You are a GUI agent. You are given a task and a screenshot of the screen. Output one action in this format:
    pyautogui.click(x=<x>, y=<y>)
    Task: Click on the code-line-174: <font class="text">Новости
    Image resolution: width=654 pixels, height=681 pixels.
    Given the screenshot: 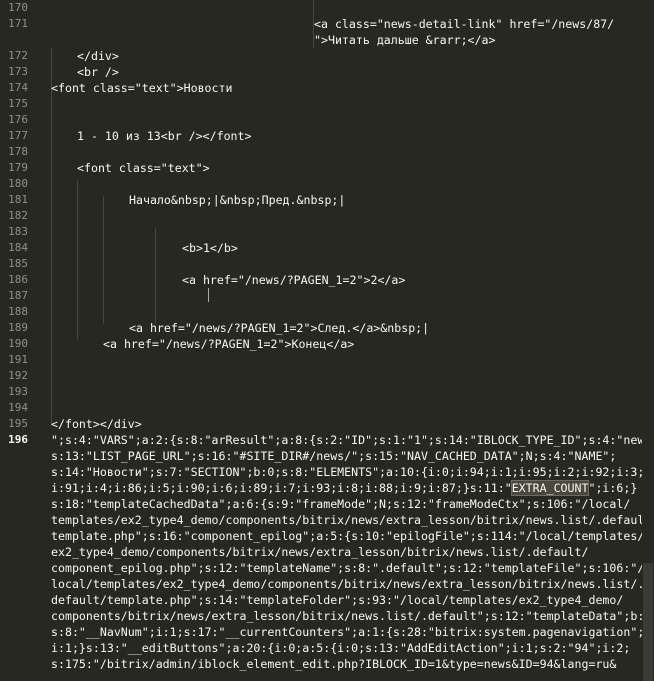 What is the action you would take?
    pyautogui.click(x=141, y=88)
    